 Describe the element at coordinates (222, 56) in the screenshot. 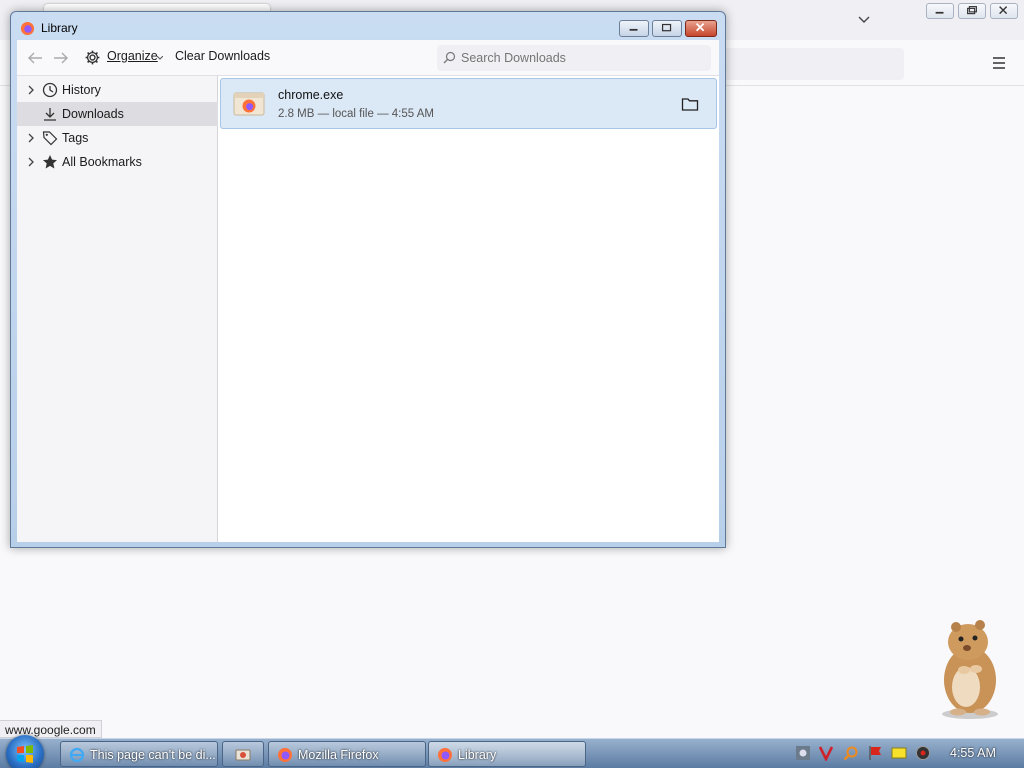

I see `clear-downloads-button: Clear Downloads` at that location.